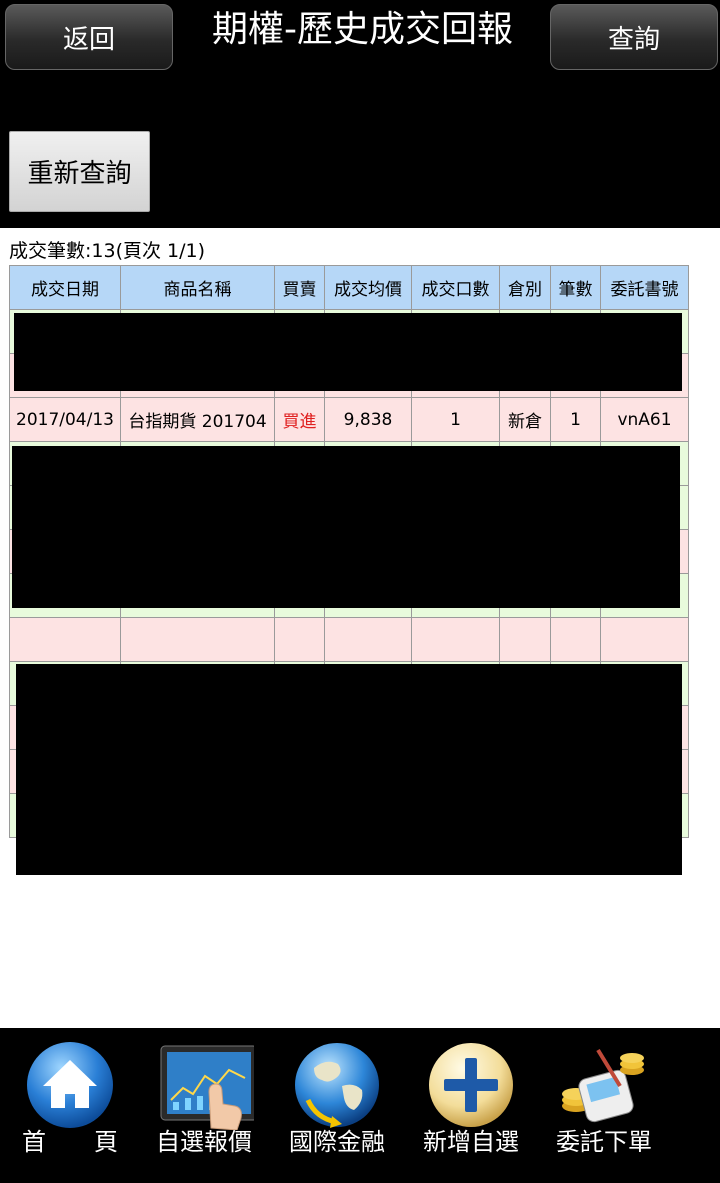  I want to click on table-row, so click(349, 639).